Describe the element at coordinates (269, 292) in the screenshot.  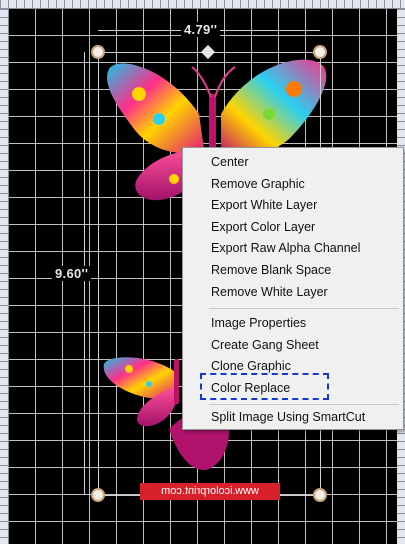
I see `menu-item-remove-white-layer: Remove White Layer` at that location.